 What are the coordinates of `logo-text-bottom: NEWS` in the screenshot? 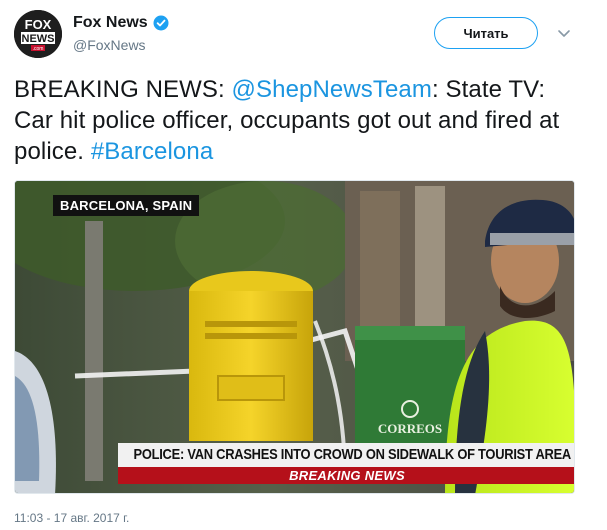 It's located at (38, 39).